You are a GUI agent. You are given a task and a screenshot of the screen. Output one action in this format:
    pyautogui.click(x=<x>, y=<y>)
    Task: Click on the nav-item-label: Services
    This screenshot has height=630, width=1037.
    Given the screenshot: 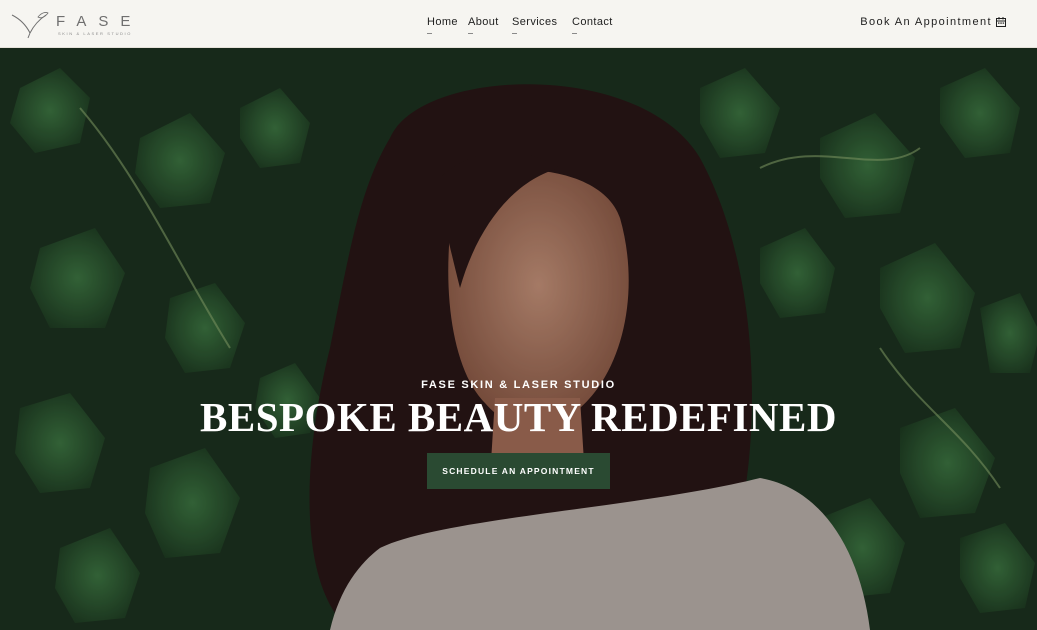 What is the action you would take?
    pyautogui.click(x=535, y=22)
    